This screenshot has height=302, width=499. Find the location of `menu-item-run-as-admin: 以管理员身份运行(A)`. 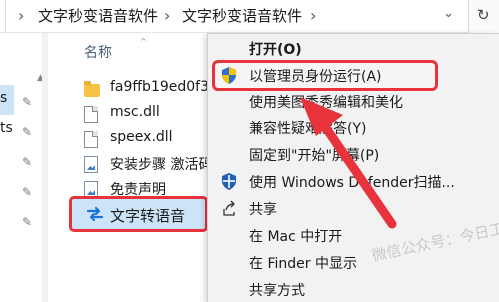

menu-item-run-as-admin: 以管理员身份运行(A) is located at coordinates (353, 75).